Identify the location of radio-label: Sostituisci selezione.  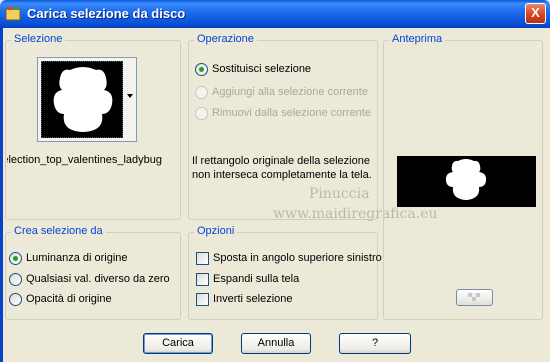
(262, 69).